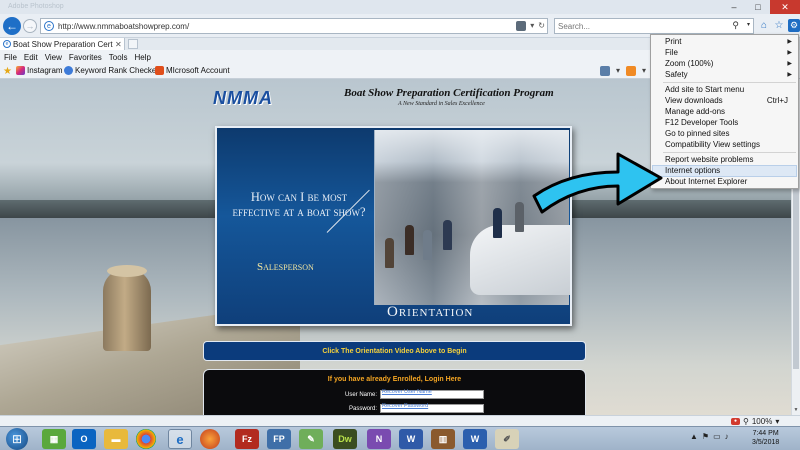  Describe the element at coordinates (142, 57) in the screenshot. I see `menu-help: Help` at that location.